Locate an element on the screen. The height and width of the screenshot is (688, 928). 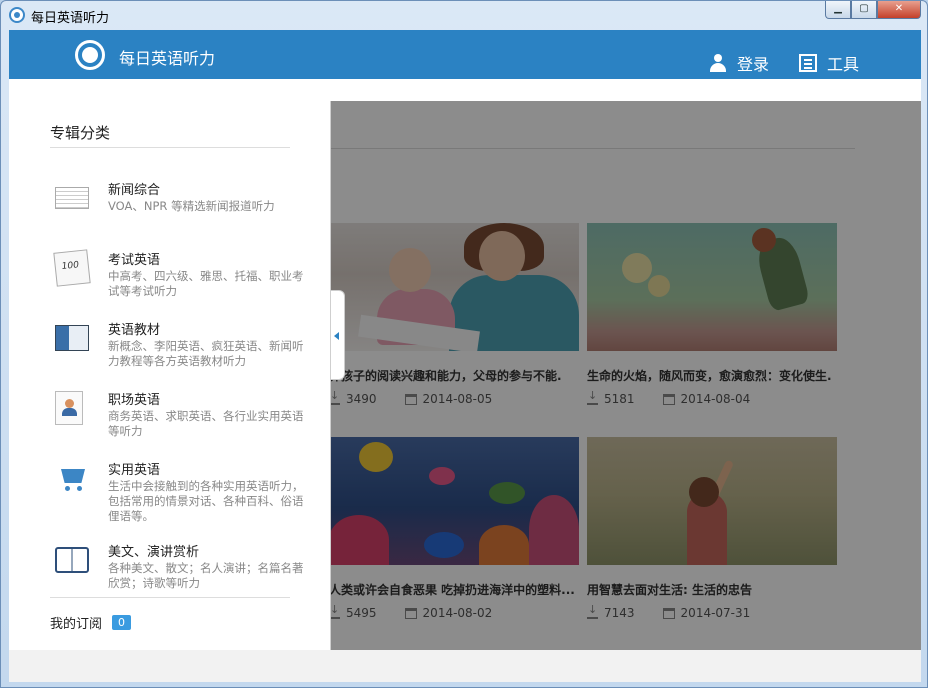
bottom-bar is located at coordinates (465, 666).